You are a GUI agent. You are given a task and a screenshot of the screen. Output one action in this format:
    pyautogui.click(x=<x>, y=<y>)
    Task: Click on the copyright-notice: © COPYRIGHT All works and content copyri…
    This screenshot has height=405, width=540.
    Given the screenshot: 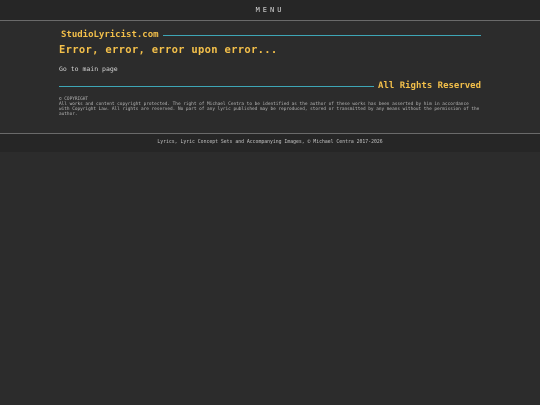 What is the action you would take?
    pyautogui.click(x=270, y=107)
    